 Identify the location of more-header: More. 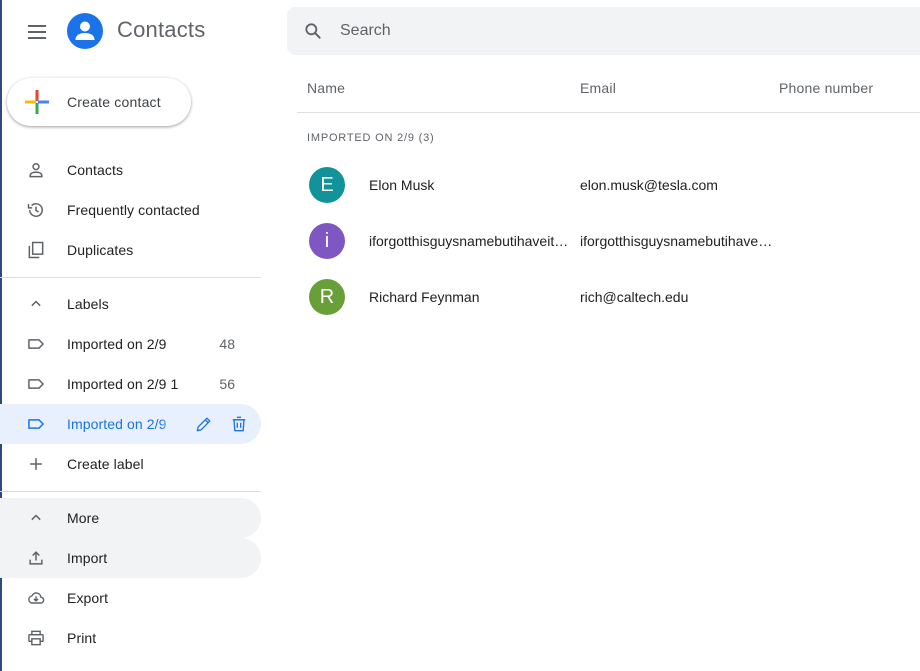
(83, 518).